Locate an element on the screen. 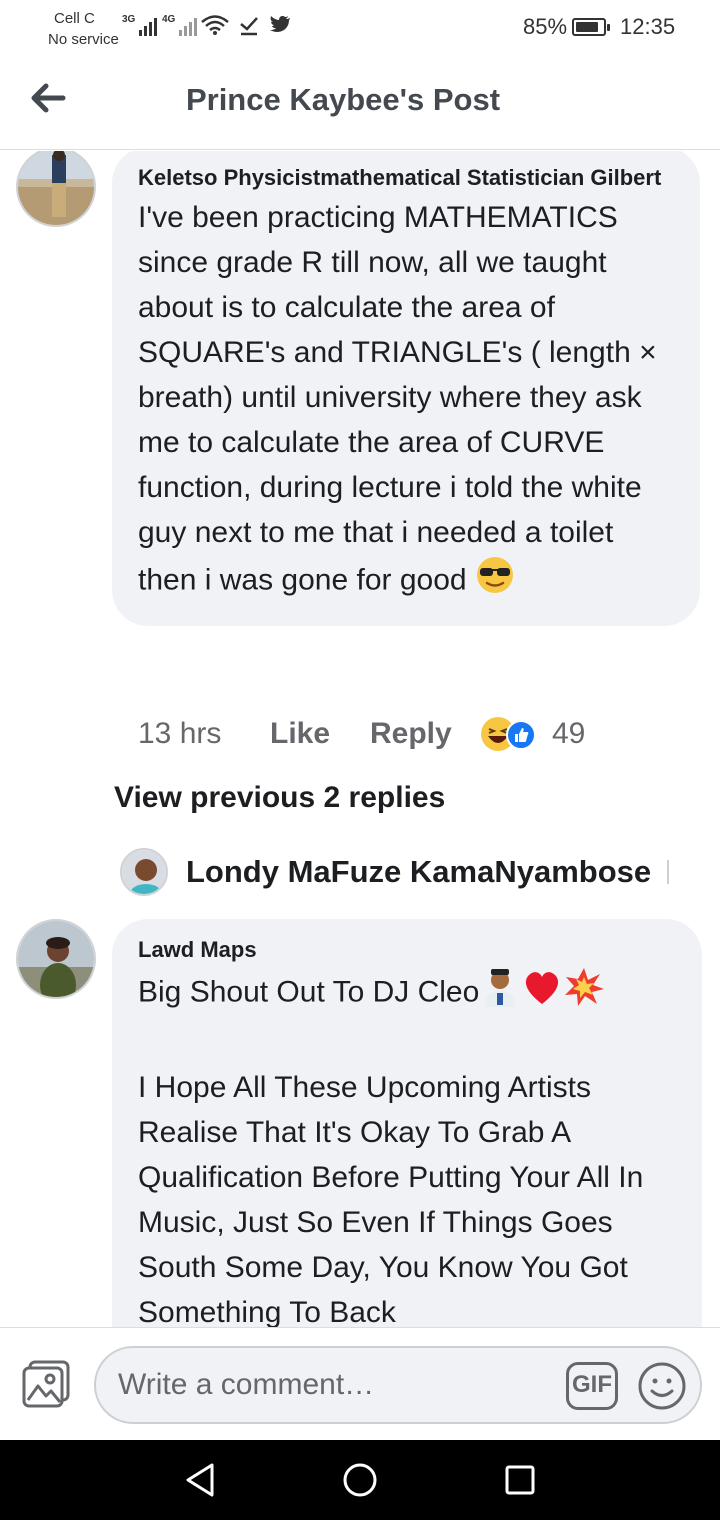 This screenshot has height=1520, width=720. text-cursor is located at coordinates (668, 872).